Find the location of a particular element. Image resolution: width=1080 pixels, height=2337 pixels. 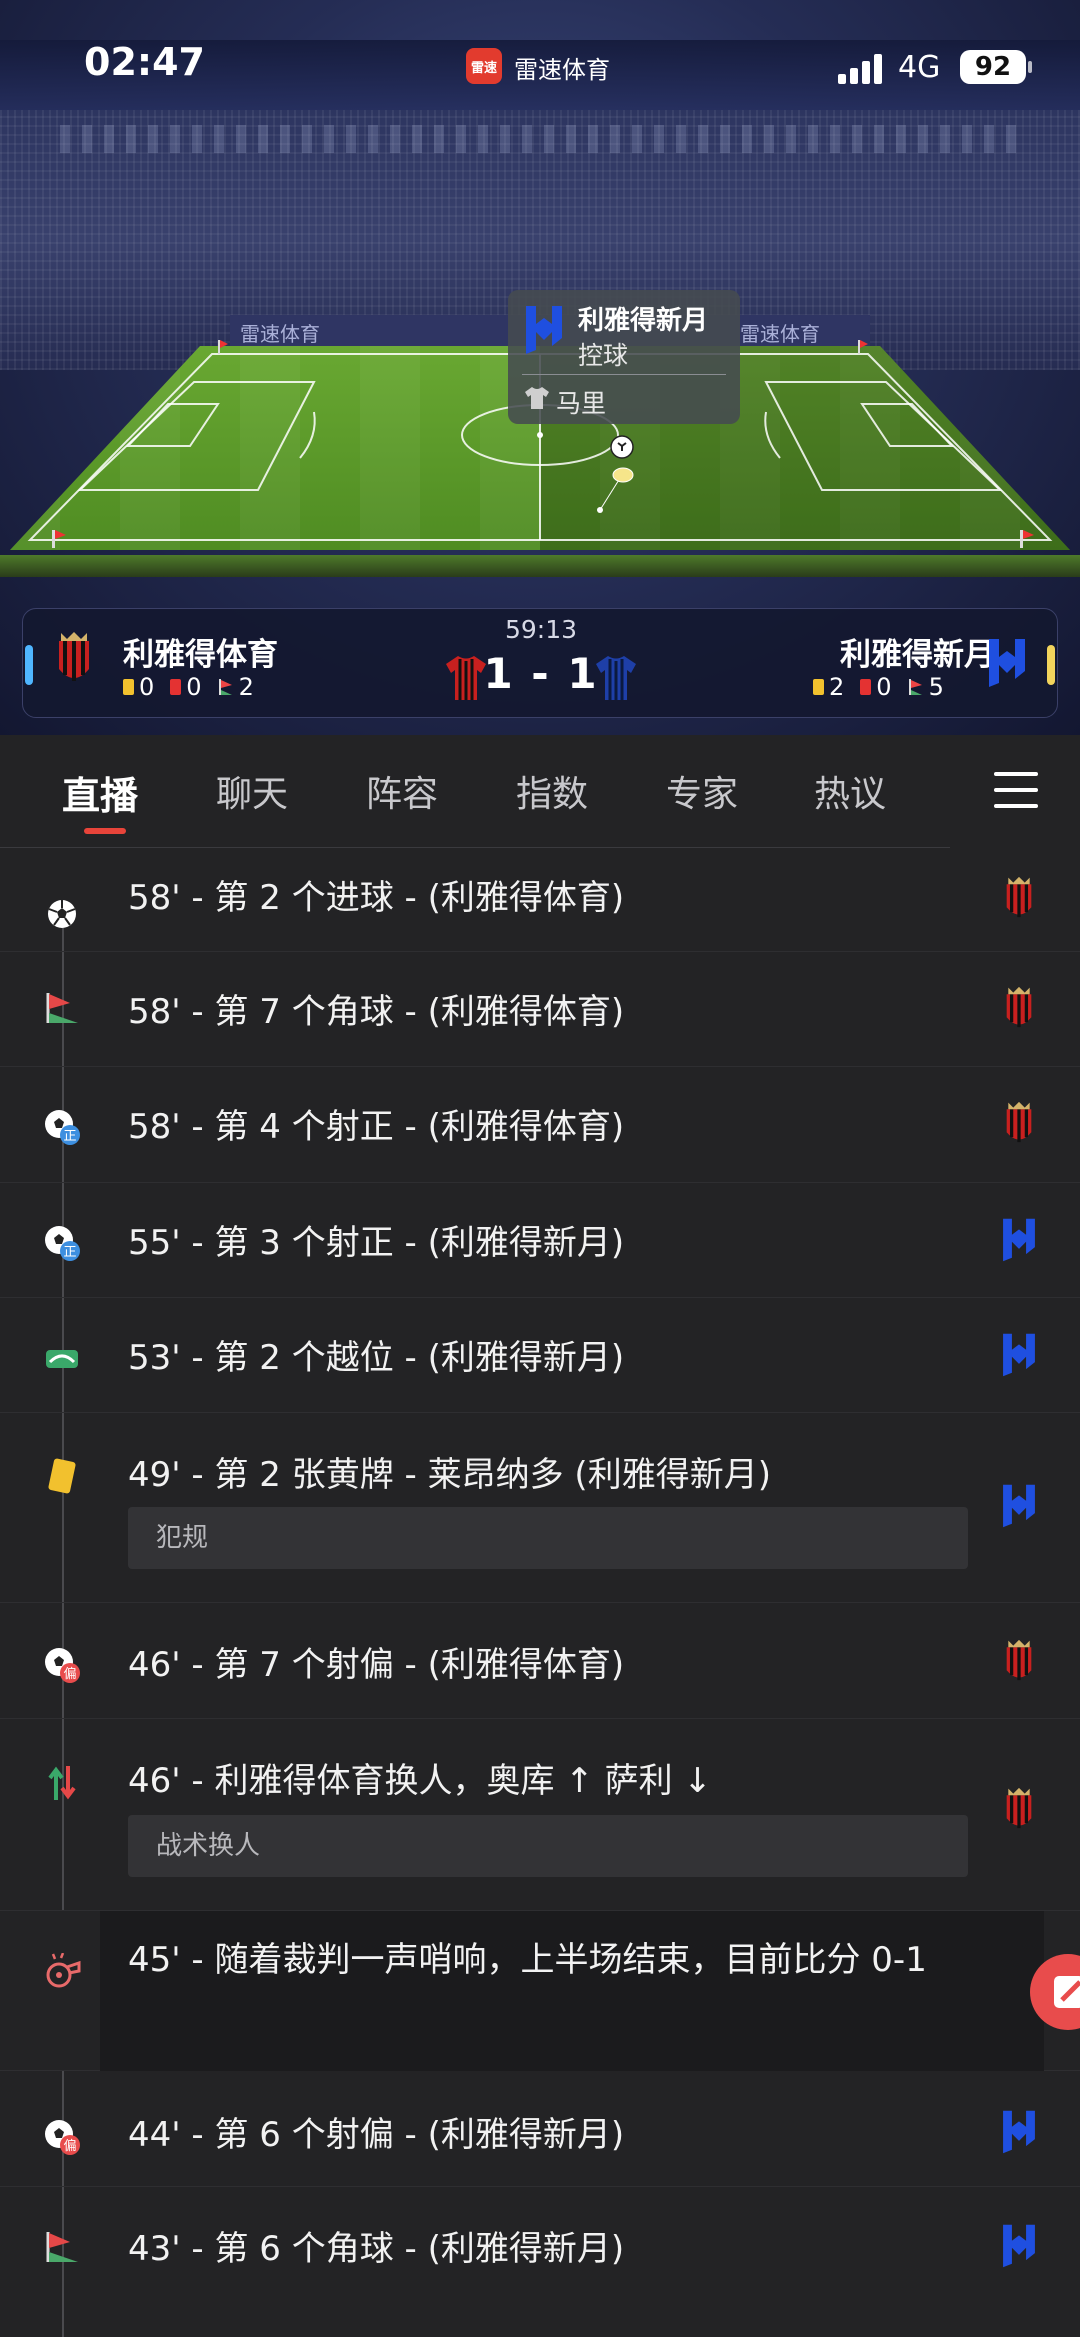

possession-popup: 利雅得新月 控球 马里 is located at coordinates (624, 357).